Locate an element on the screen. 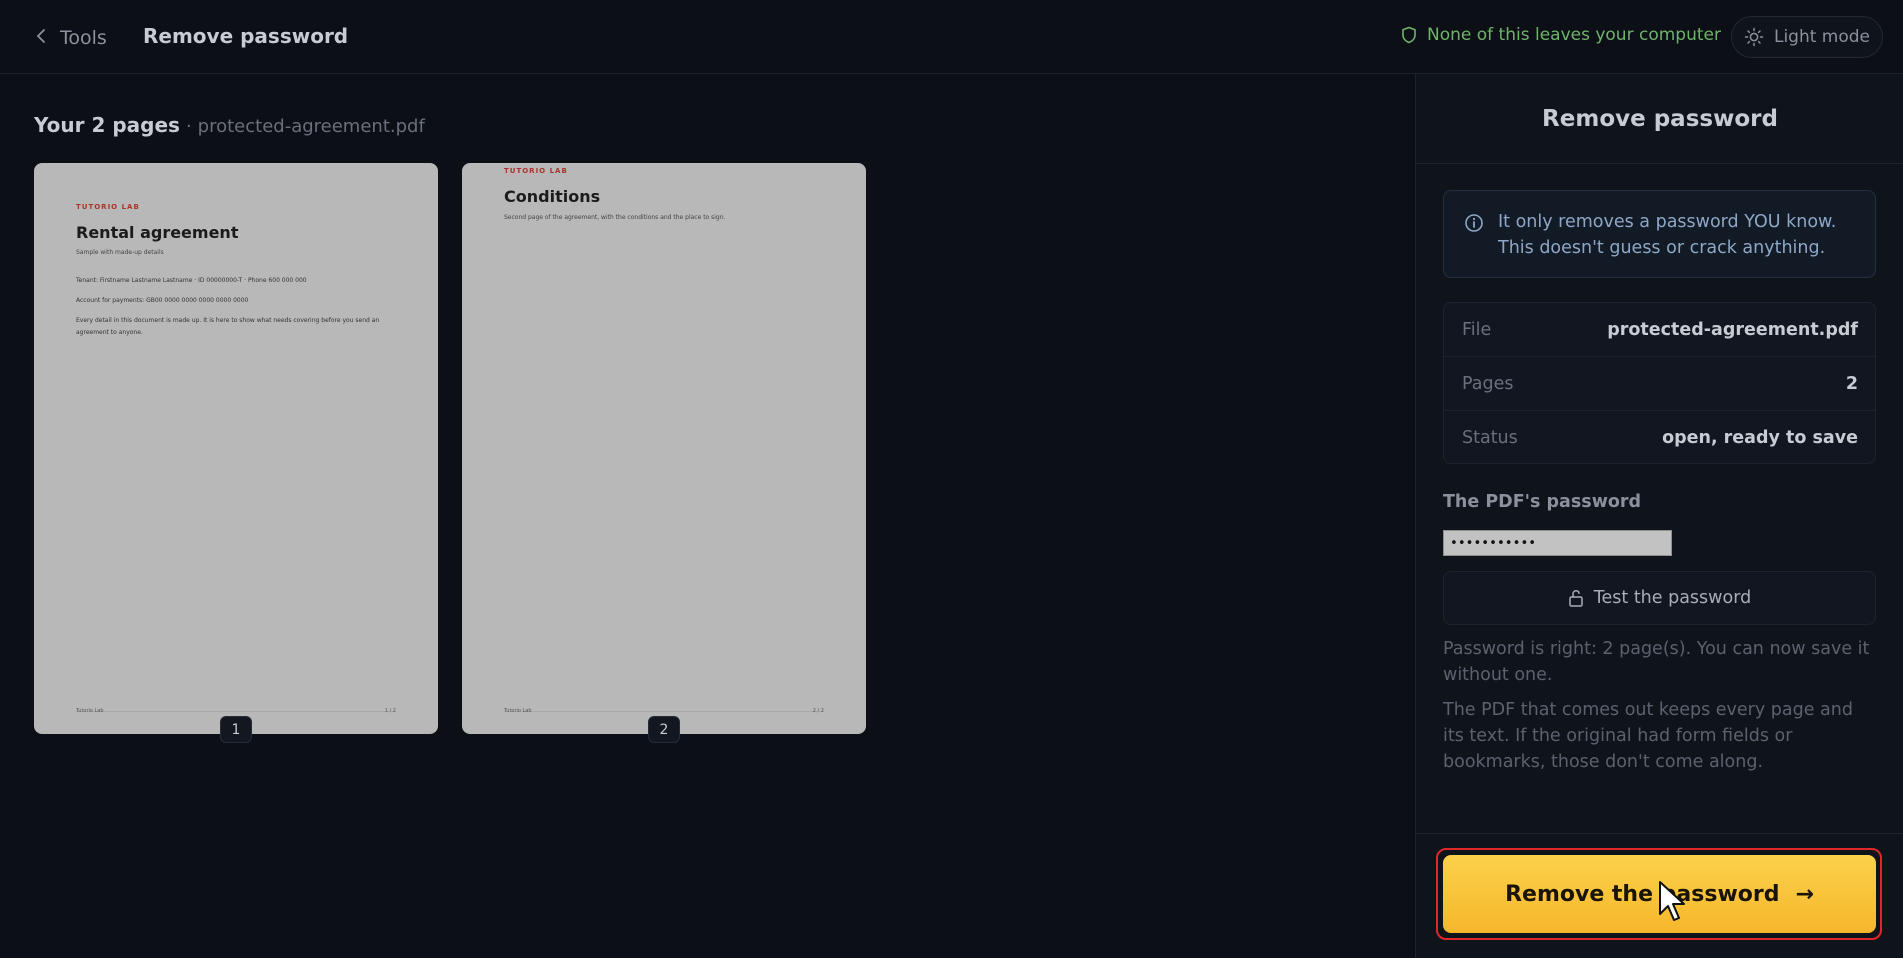  info-icon is located at coordinates (1474, 223).